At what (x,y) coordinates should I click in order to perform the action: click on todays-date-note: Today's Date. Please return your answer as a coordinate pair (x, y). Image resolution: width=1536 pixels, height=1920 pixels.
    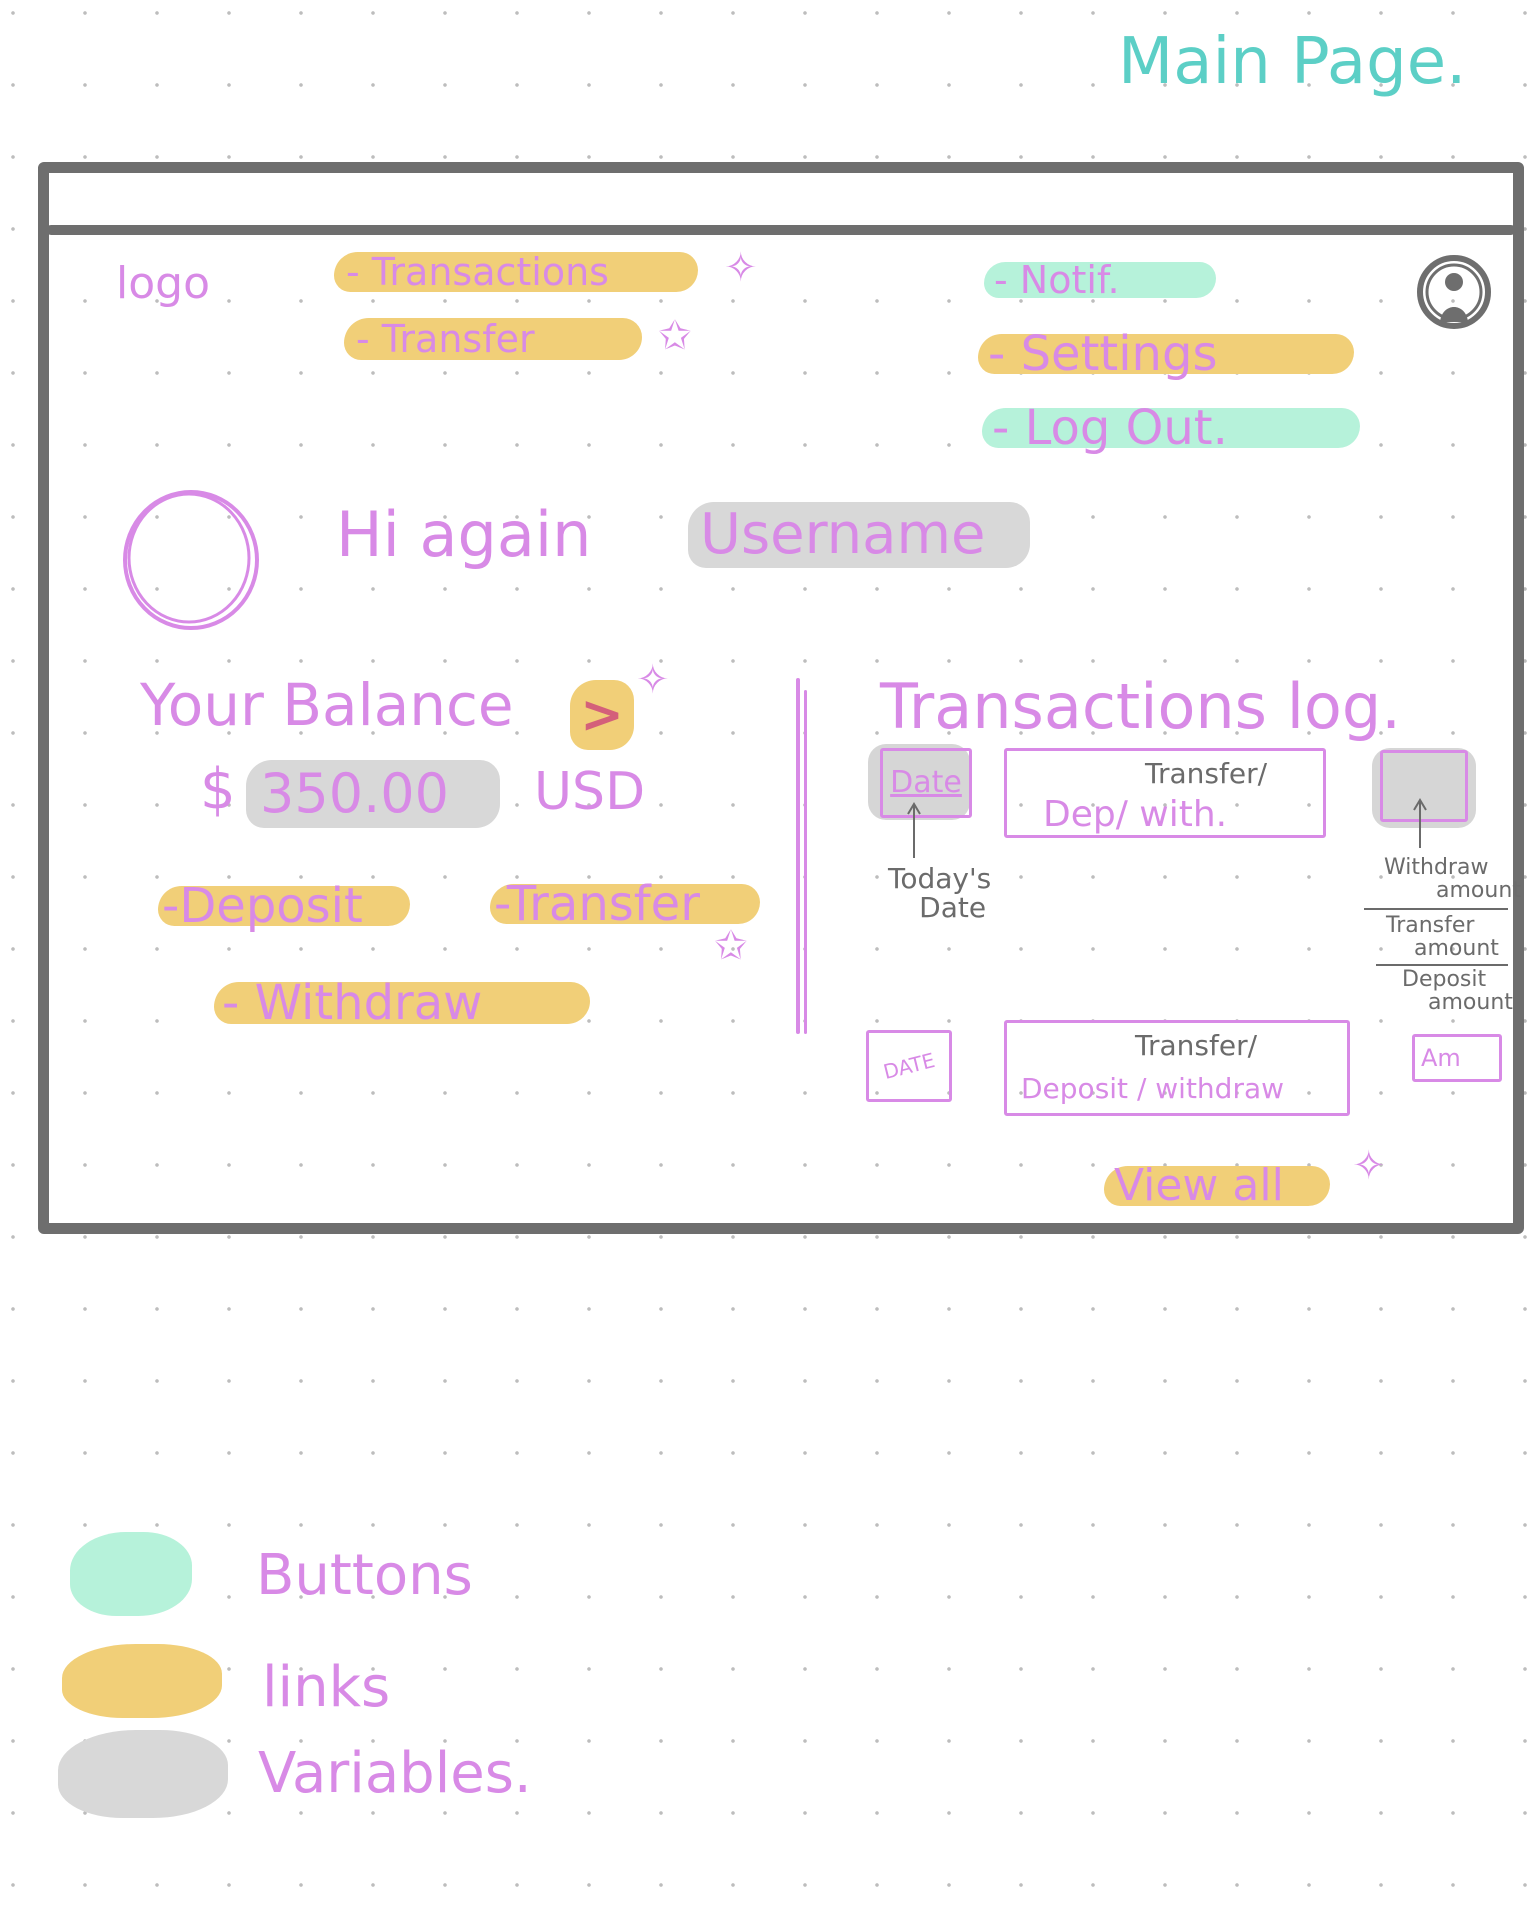
    Looking at the image, I should click on (939, 893).